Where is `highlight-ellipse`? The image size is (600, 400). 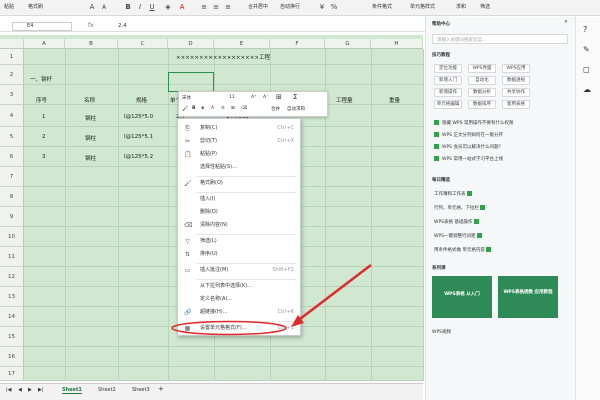 highlight-ellipse is located at coordinates (229, 328).